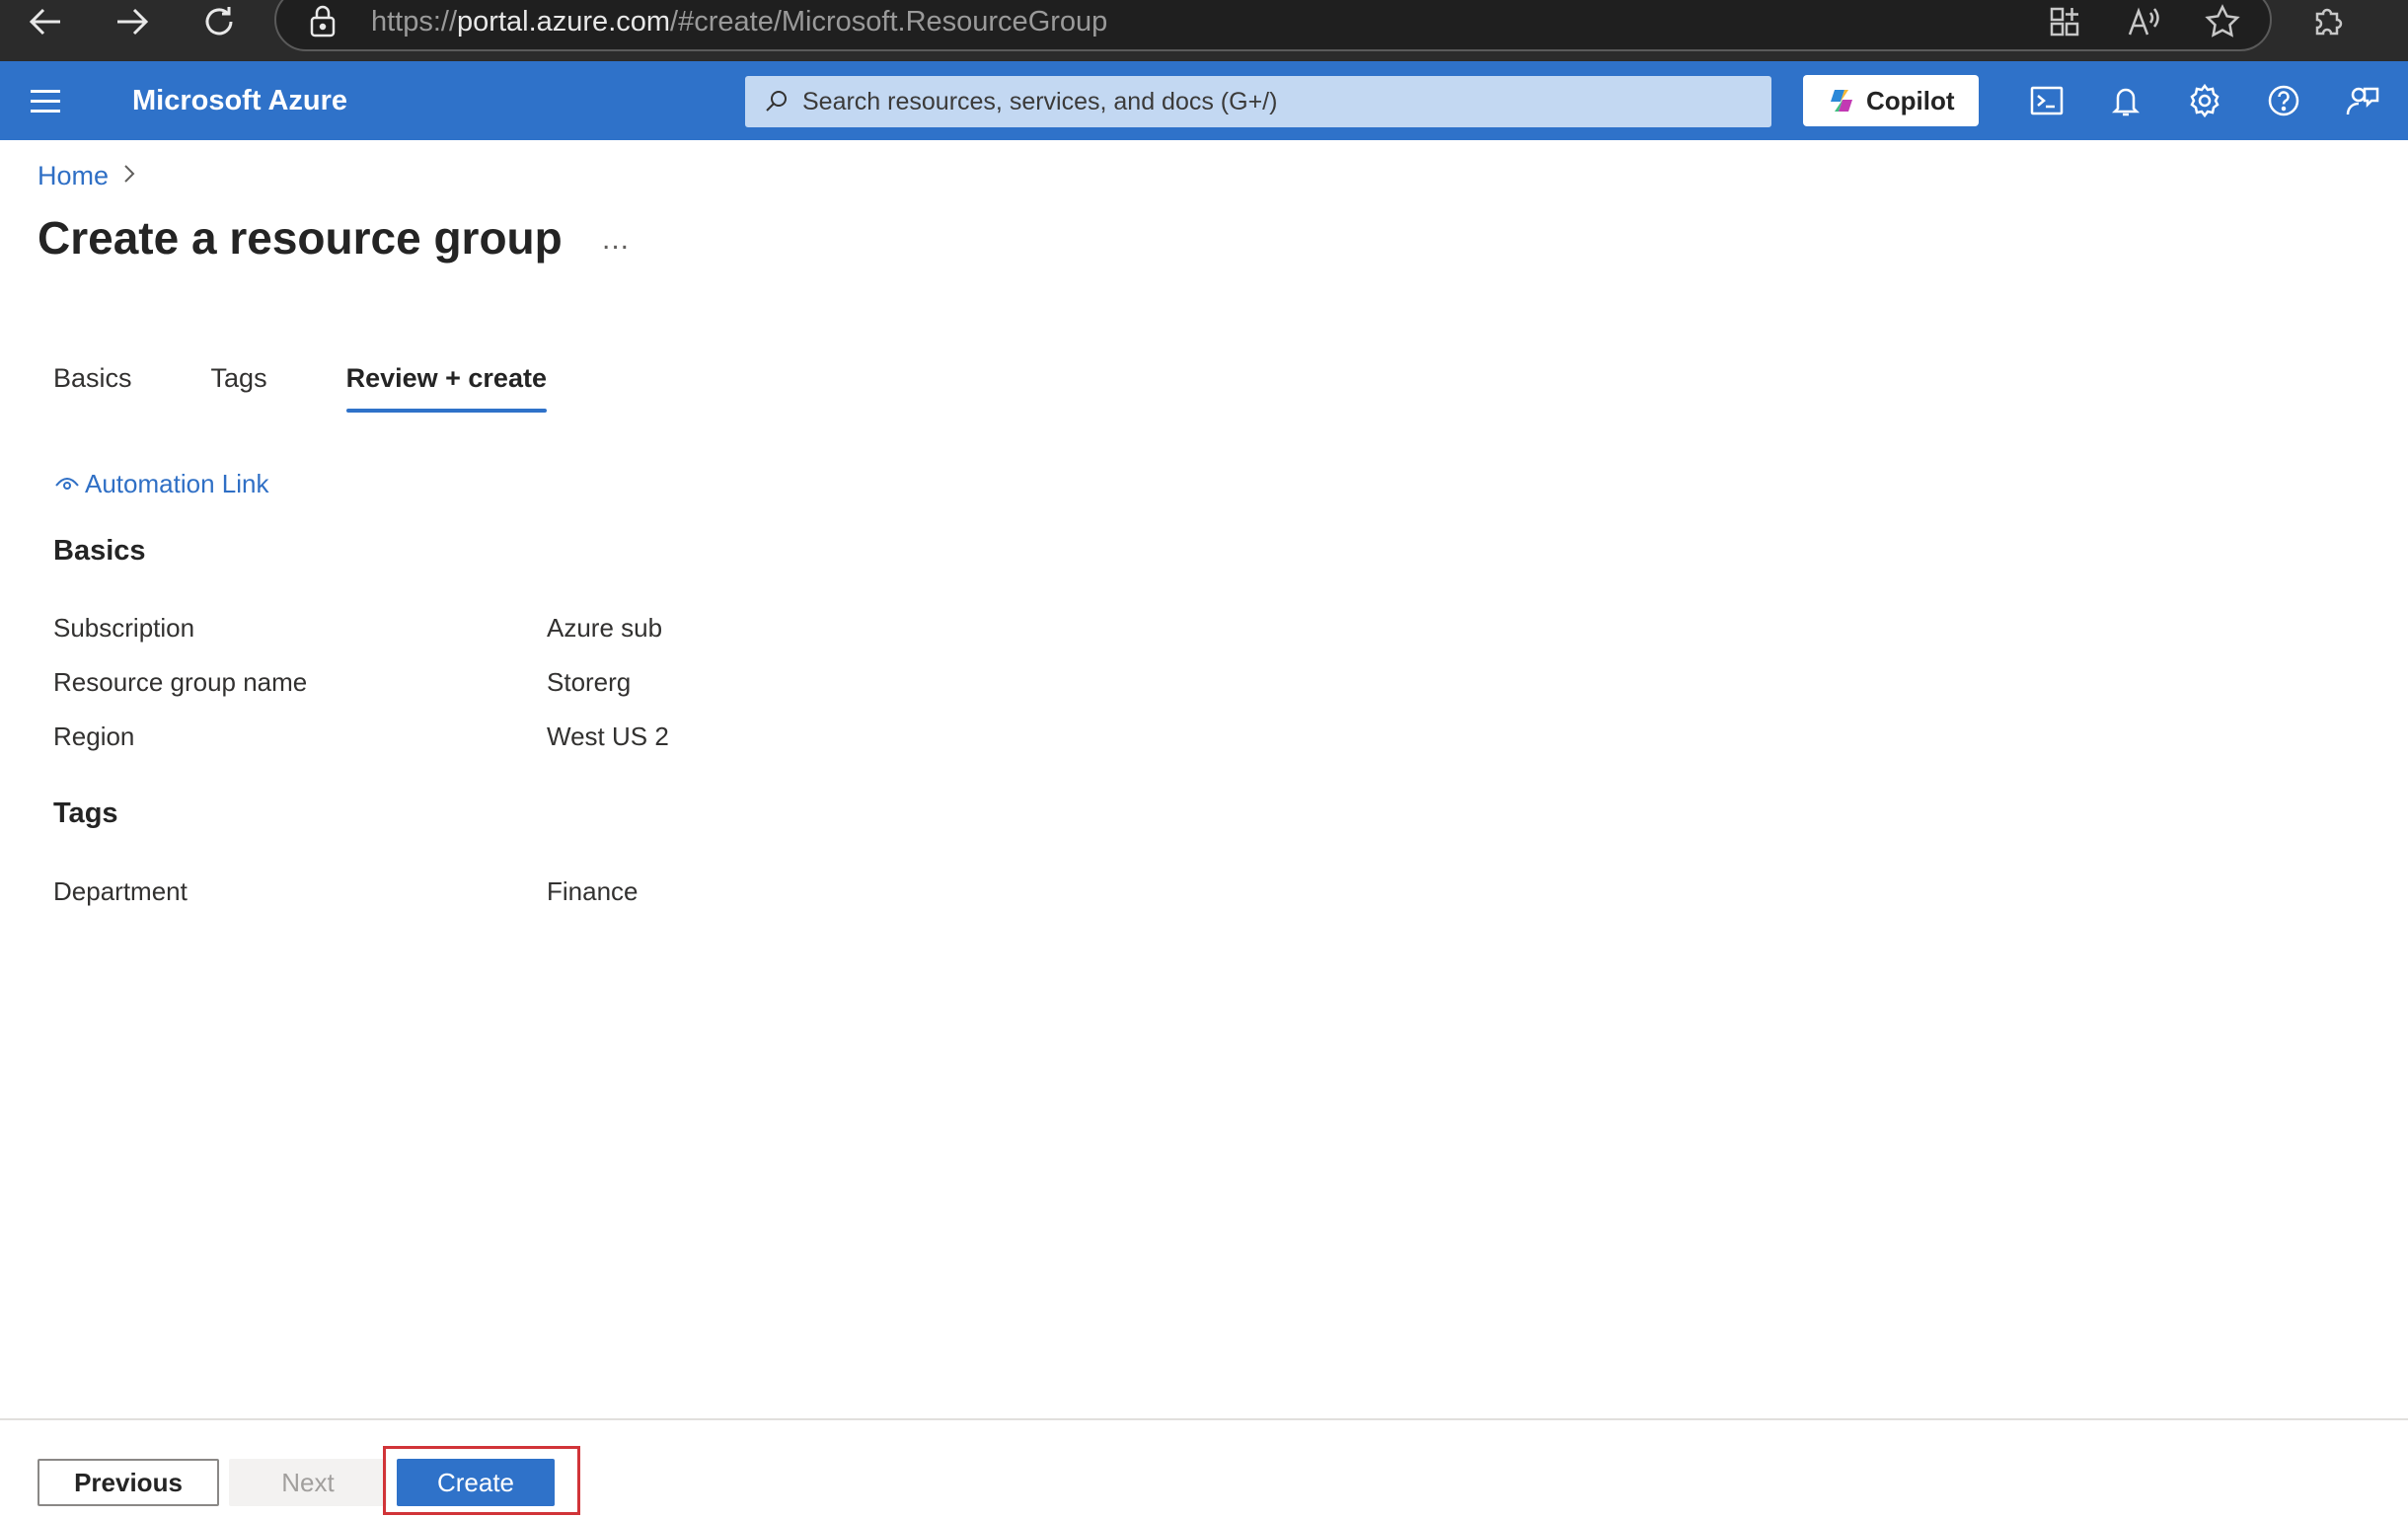 The height and width of the screenshot is (1518, 2408). I want to click on terminal-icon, so click(2047, 100).